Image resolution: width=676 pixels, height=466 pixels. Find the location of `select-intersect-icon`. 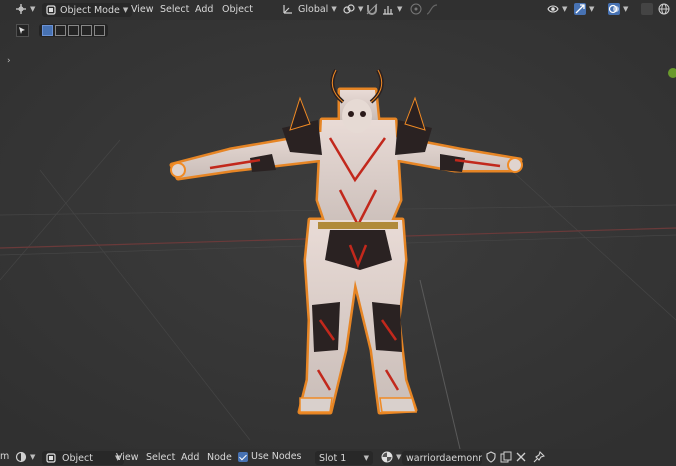

select-intersect-icon is located at coordinates (99, 30).